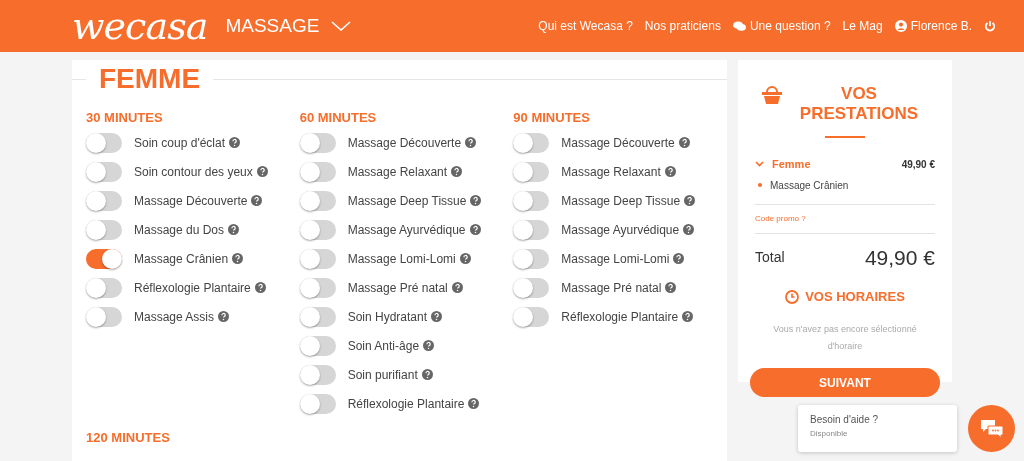 Image resolution: width=1024 pixels, height=461 pixels. I want to click on user-icon, so click(900, 26).